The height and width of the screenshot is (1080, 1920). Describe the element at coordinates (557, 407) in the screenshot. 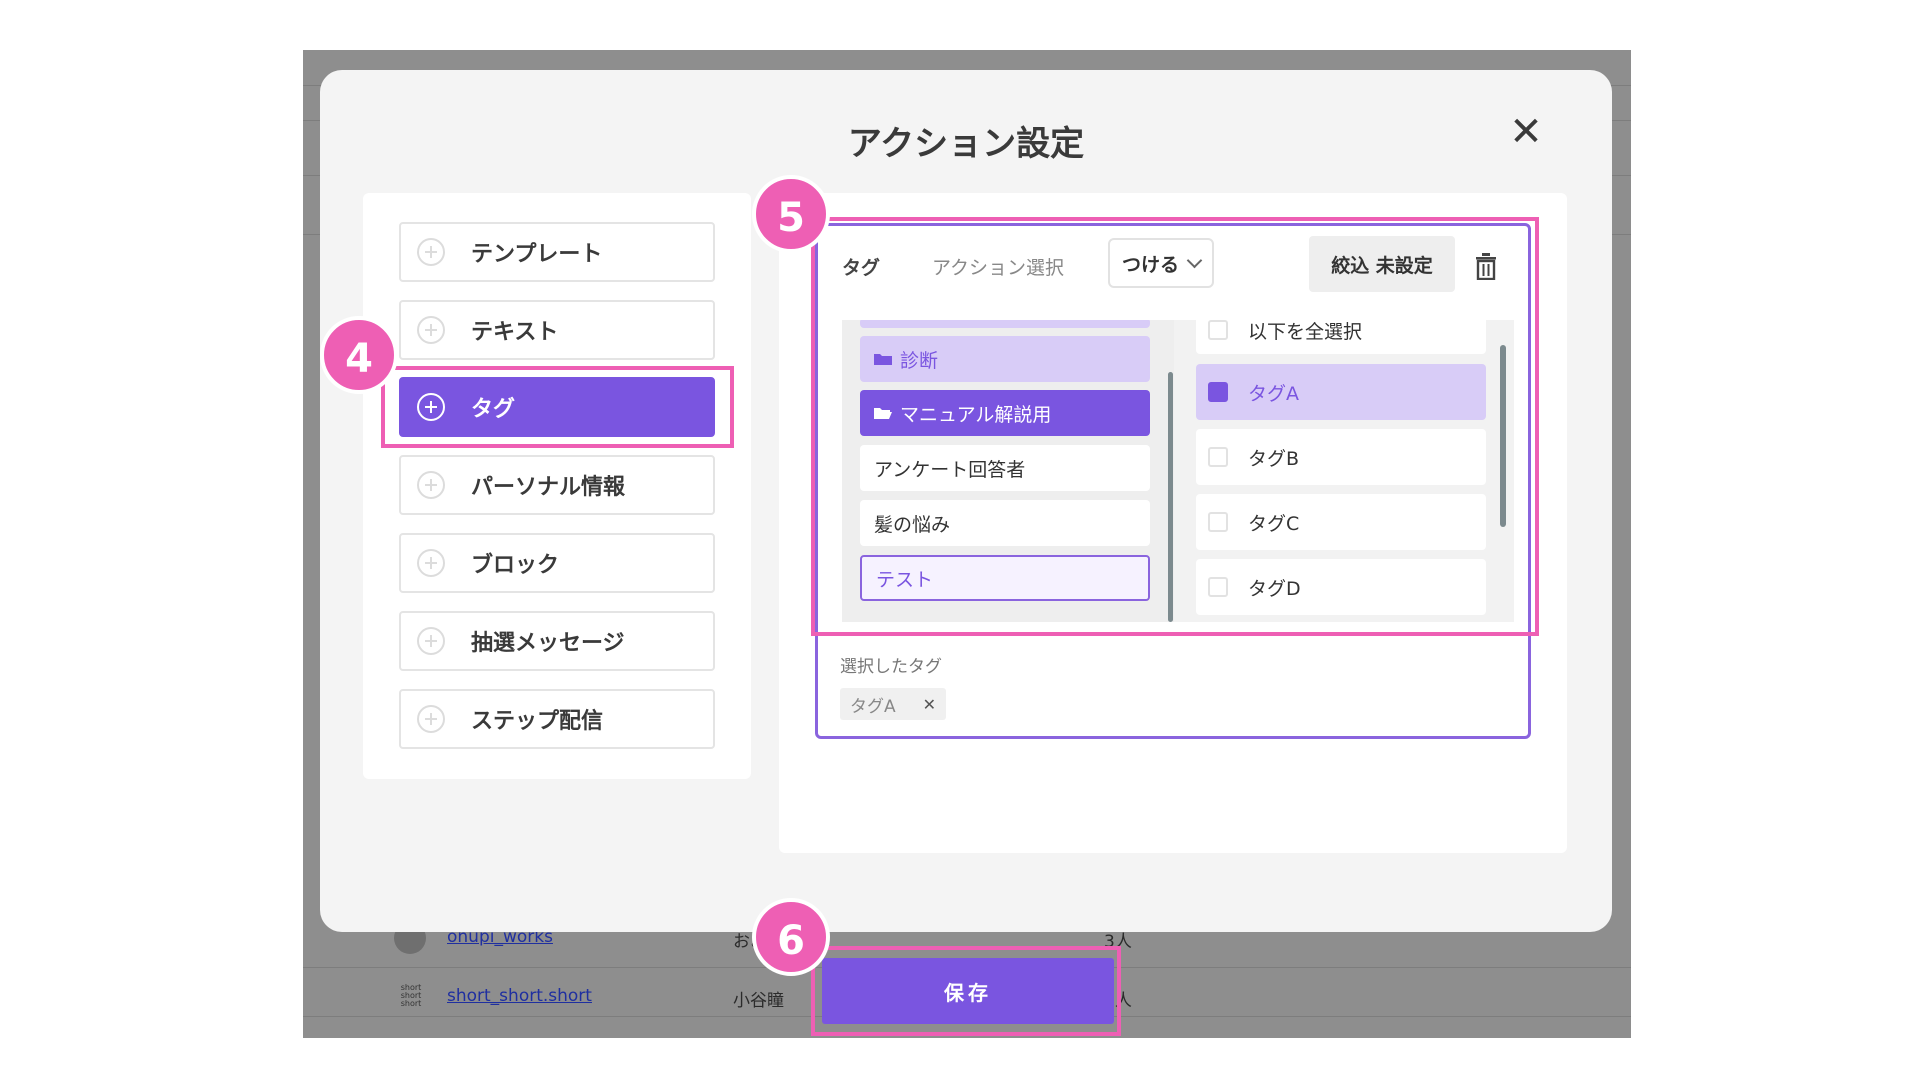

I see `menu-item-tag: タグ` at that location.